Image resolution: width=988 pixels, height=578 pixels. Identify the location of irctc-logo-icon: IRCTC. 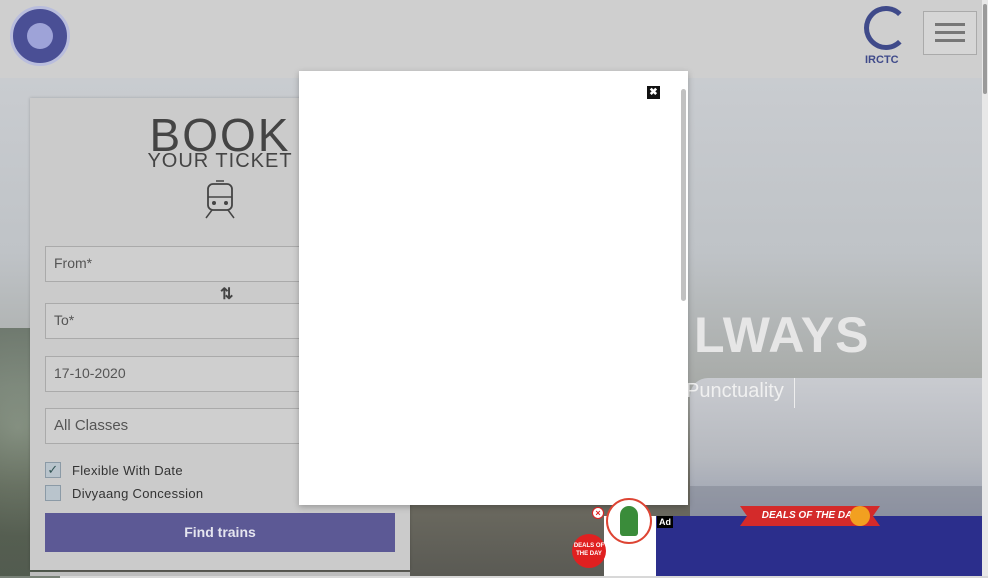
(887, 36).